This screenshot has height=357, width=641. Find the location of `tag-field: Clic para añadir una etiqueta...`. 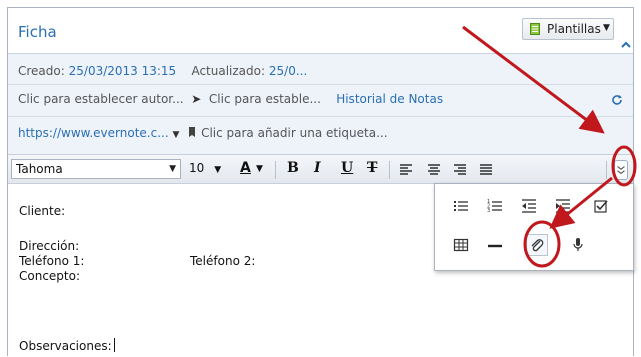

tag-field: Clic para añadir una etiqueta... is located at coordinates (294, 133).